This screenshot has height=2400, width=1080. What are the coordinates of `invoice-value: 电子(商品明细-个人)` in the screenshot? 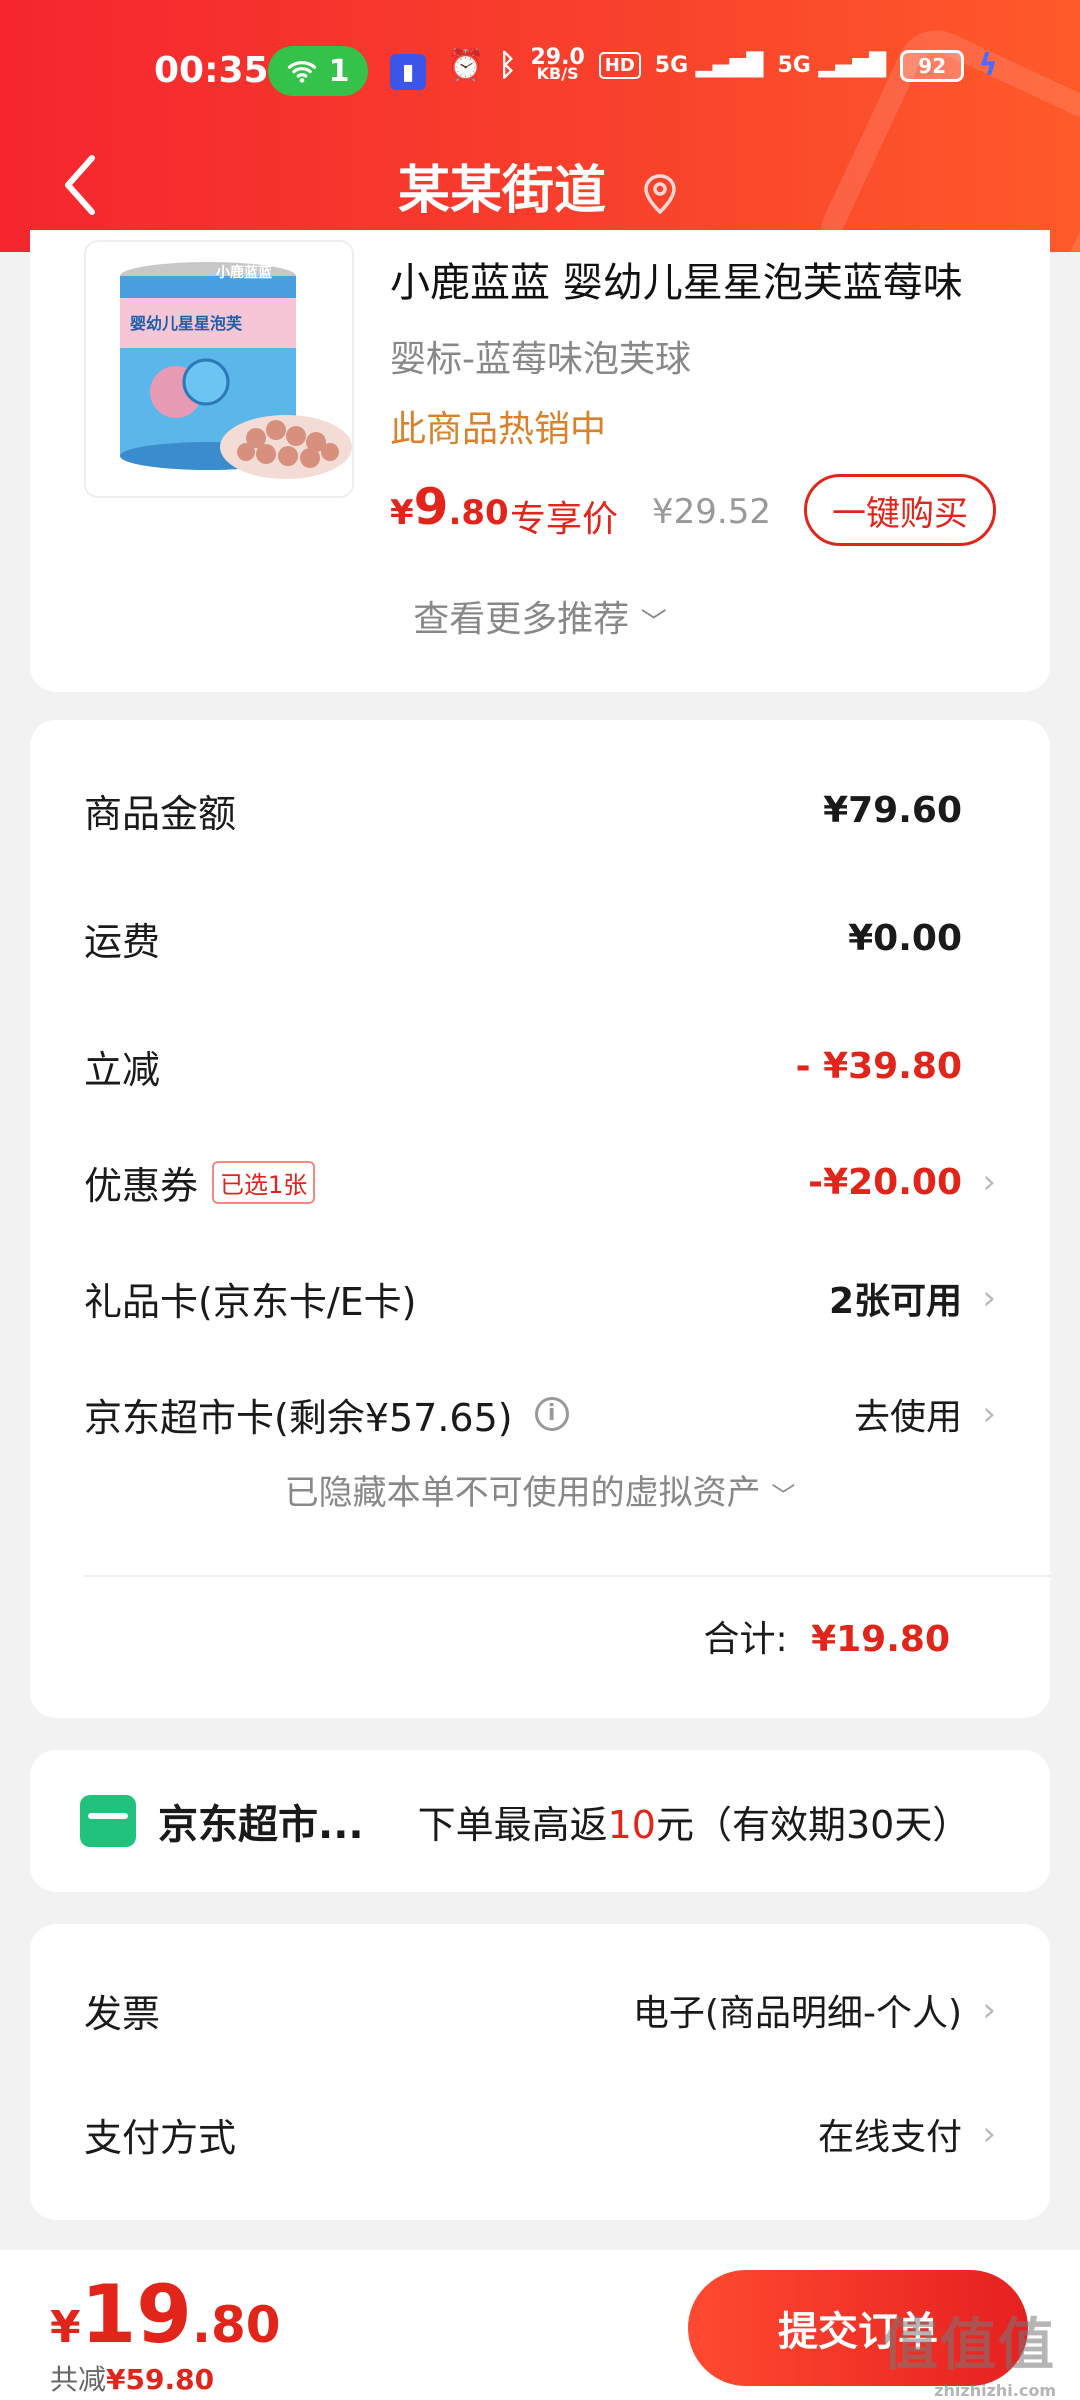 It's located at (797, 2013).